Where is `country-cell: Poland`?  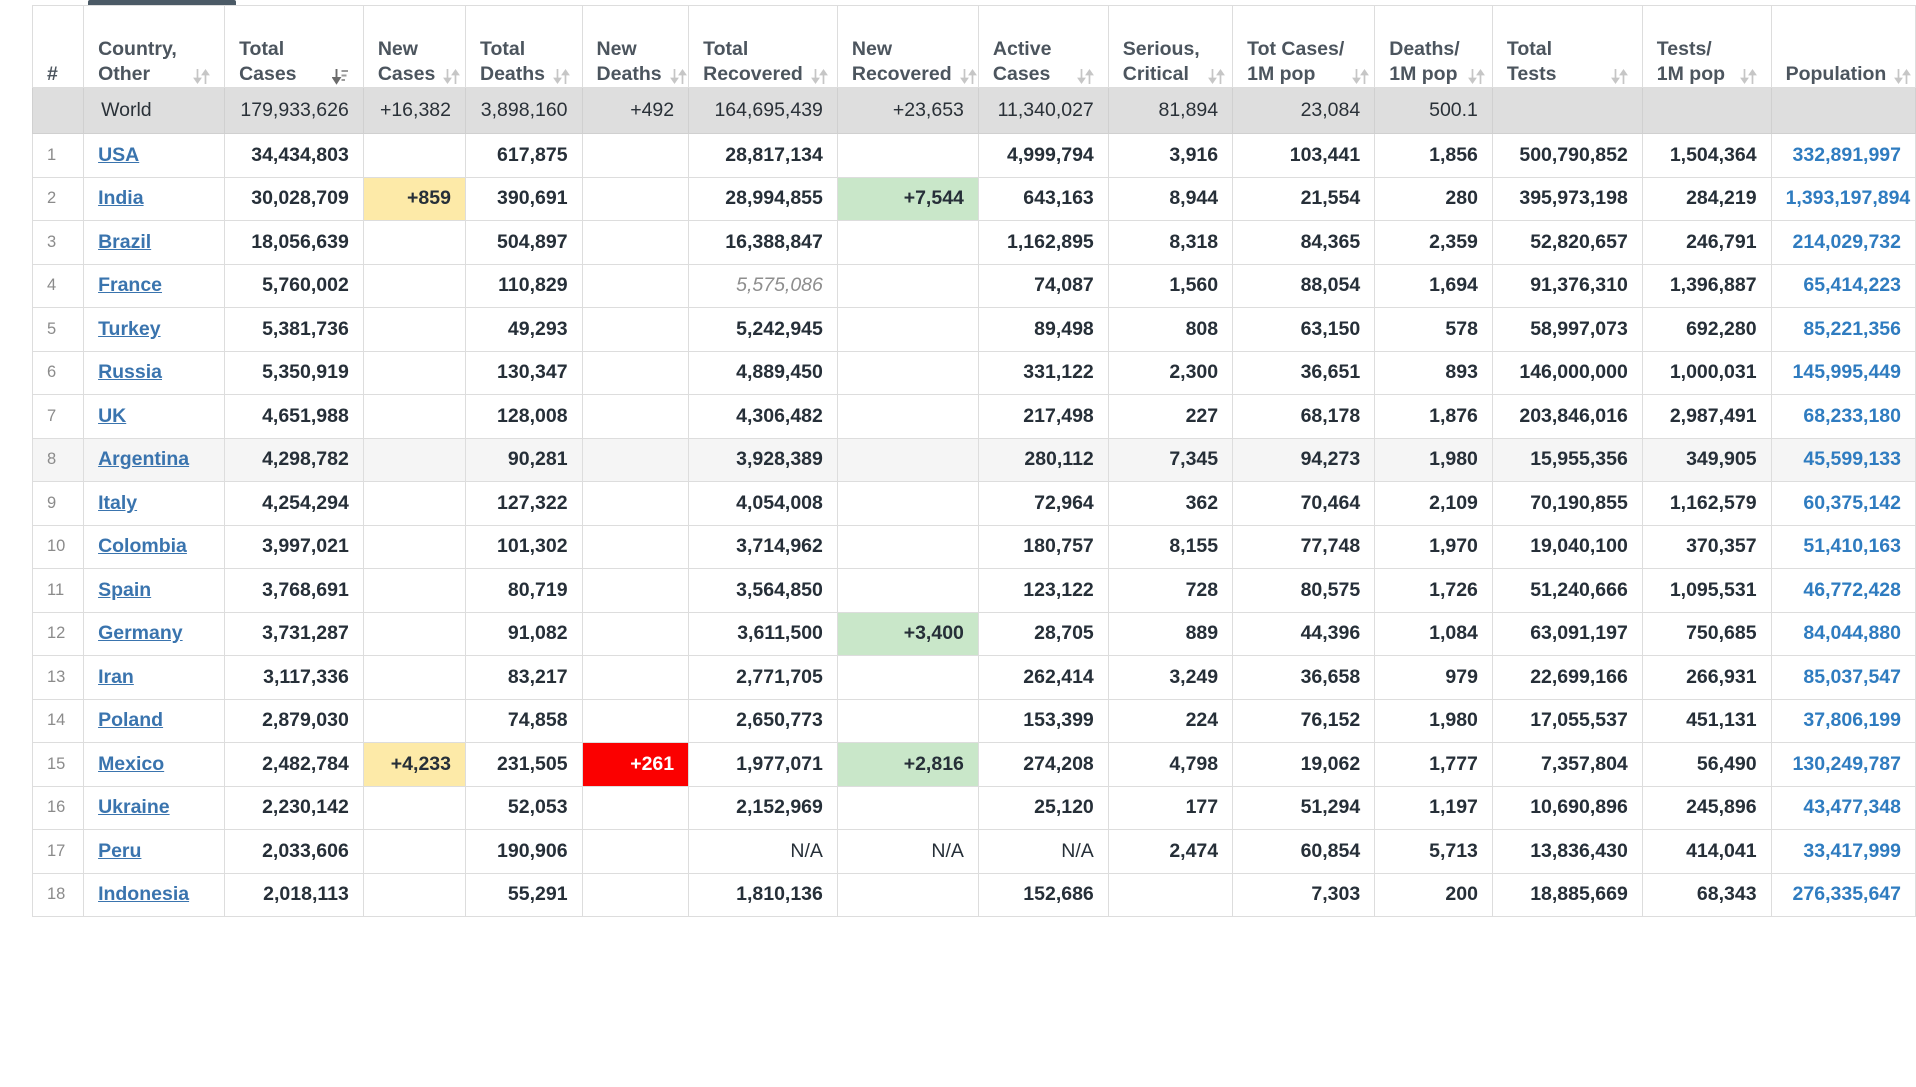
country-cell: Poland is located at coordinates (154, 720).